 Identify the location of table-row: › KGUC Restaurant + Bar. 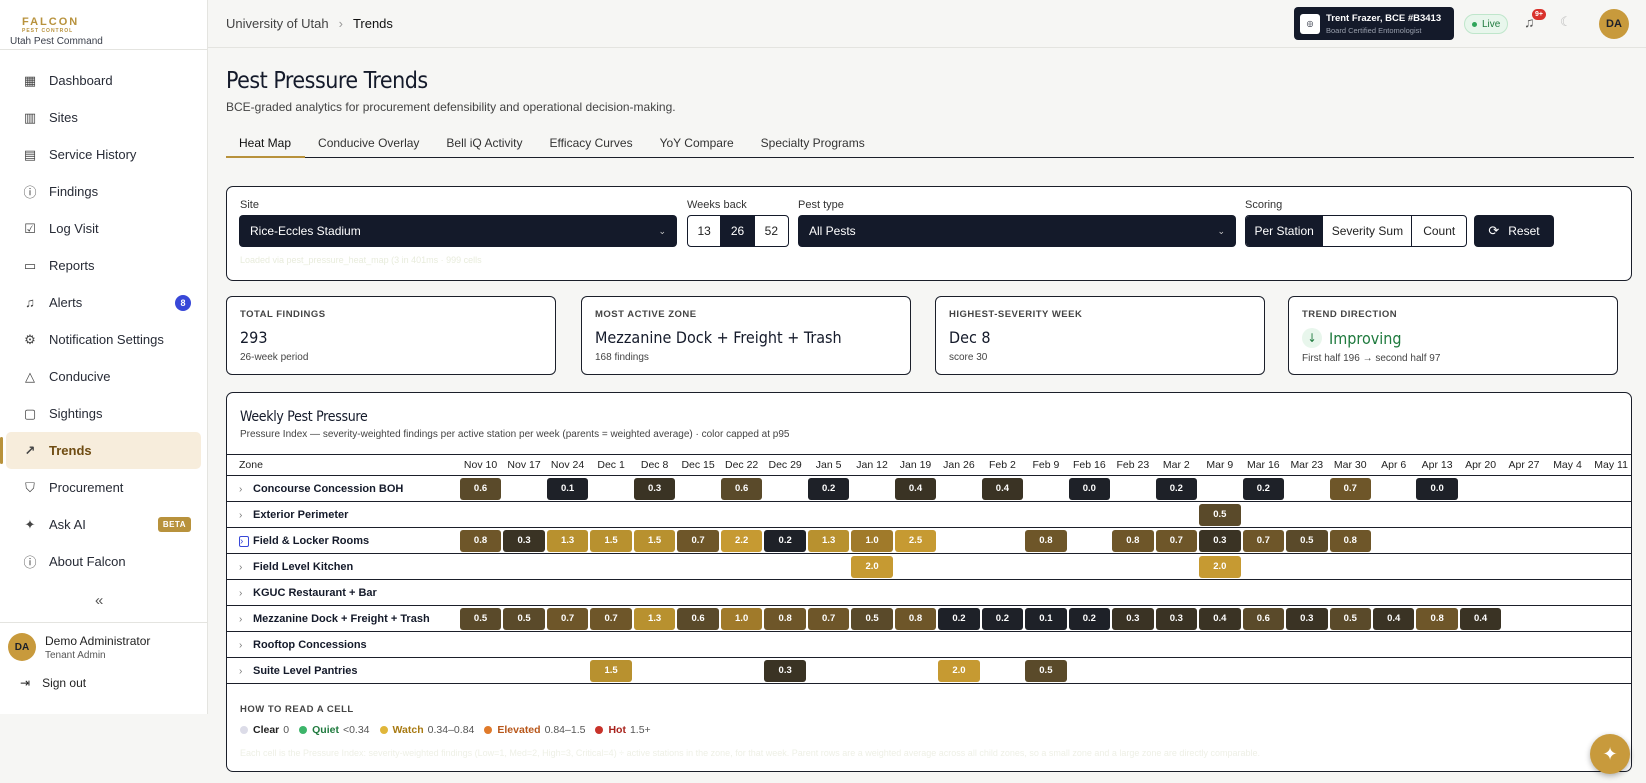
(929, 592).